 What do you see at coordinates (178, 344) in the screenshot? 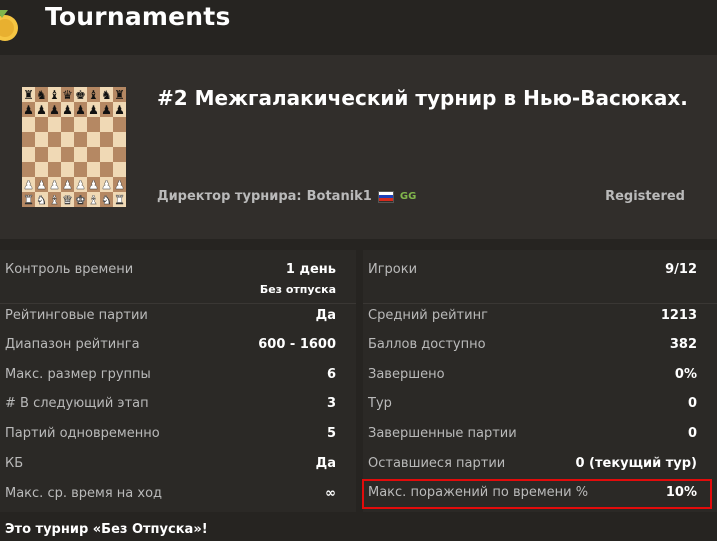
I see `stat-row: Диапазон рейтинга 600 - 1600` at bounding box center [178, 344].